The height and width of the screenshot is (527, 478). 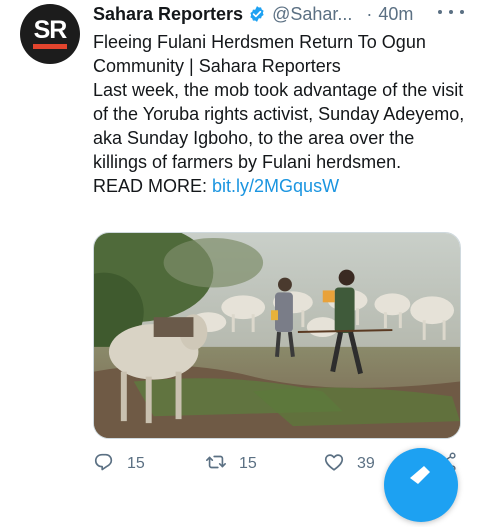 What do you see at coordinates (257, 14) in the screenshot?
I see `verified-badge-icon` at bounding box center [257, 14].